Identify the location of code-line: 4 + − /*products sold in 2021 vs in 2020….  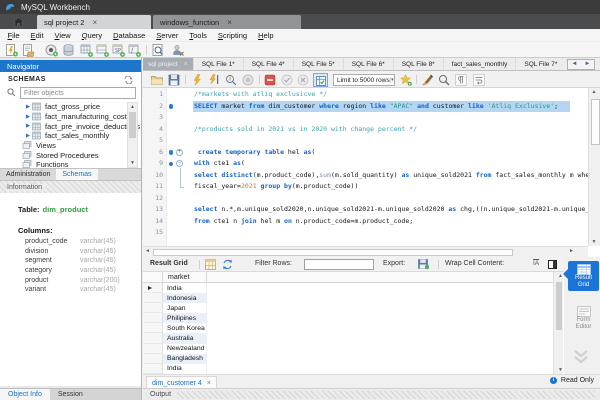
(365, 130).